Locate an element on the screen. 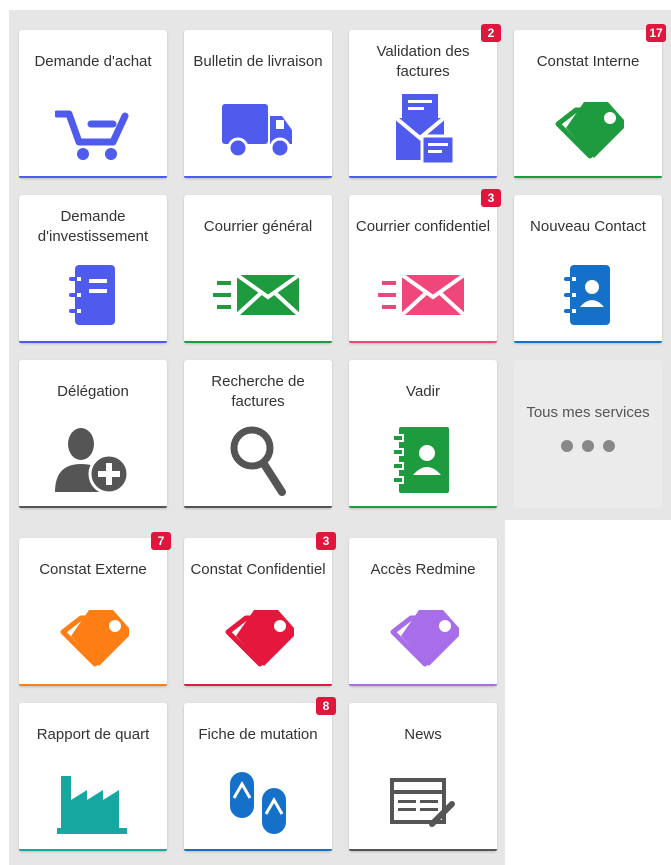 The image size is (671, 865). tile-label: Constat Interne is located at coordinates (588, 61).